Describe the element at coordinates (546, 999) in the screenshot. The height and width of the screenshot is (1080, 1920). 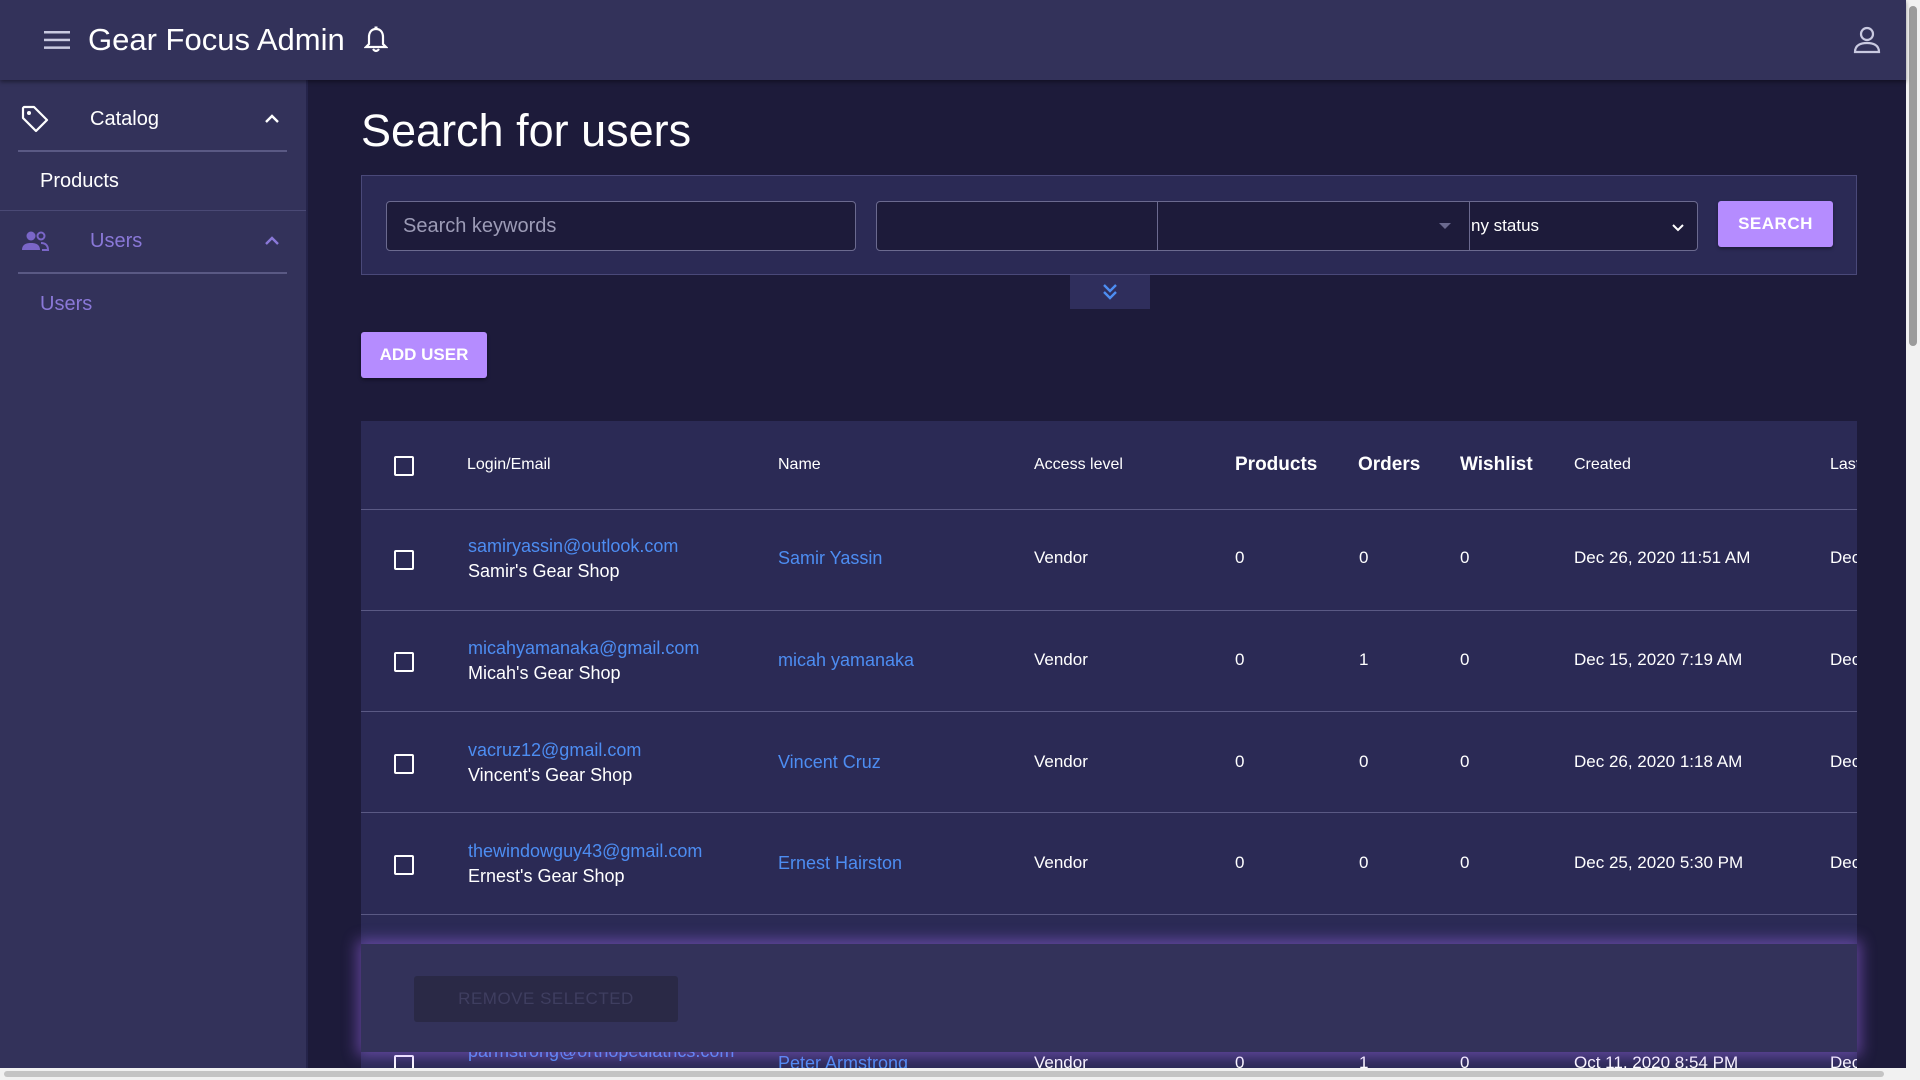
I see `remove-selected-button: REMOVE SELECTED` at that location.